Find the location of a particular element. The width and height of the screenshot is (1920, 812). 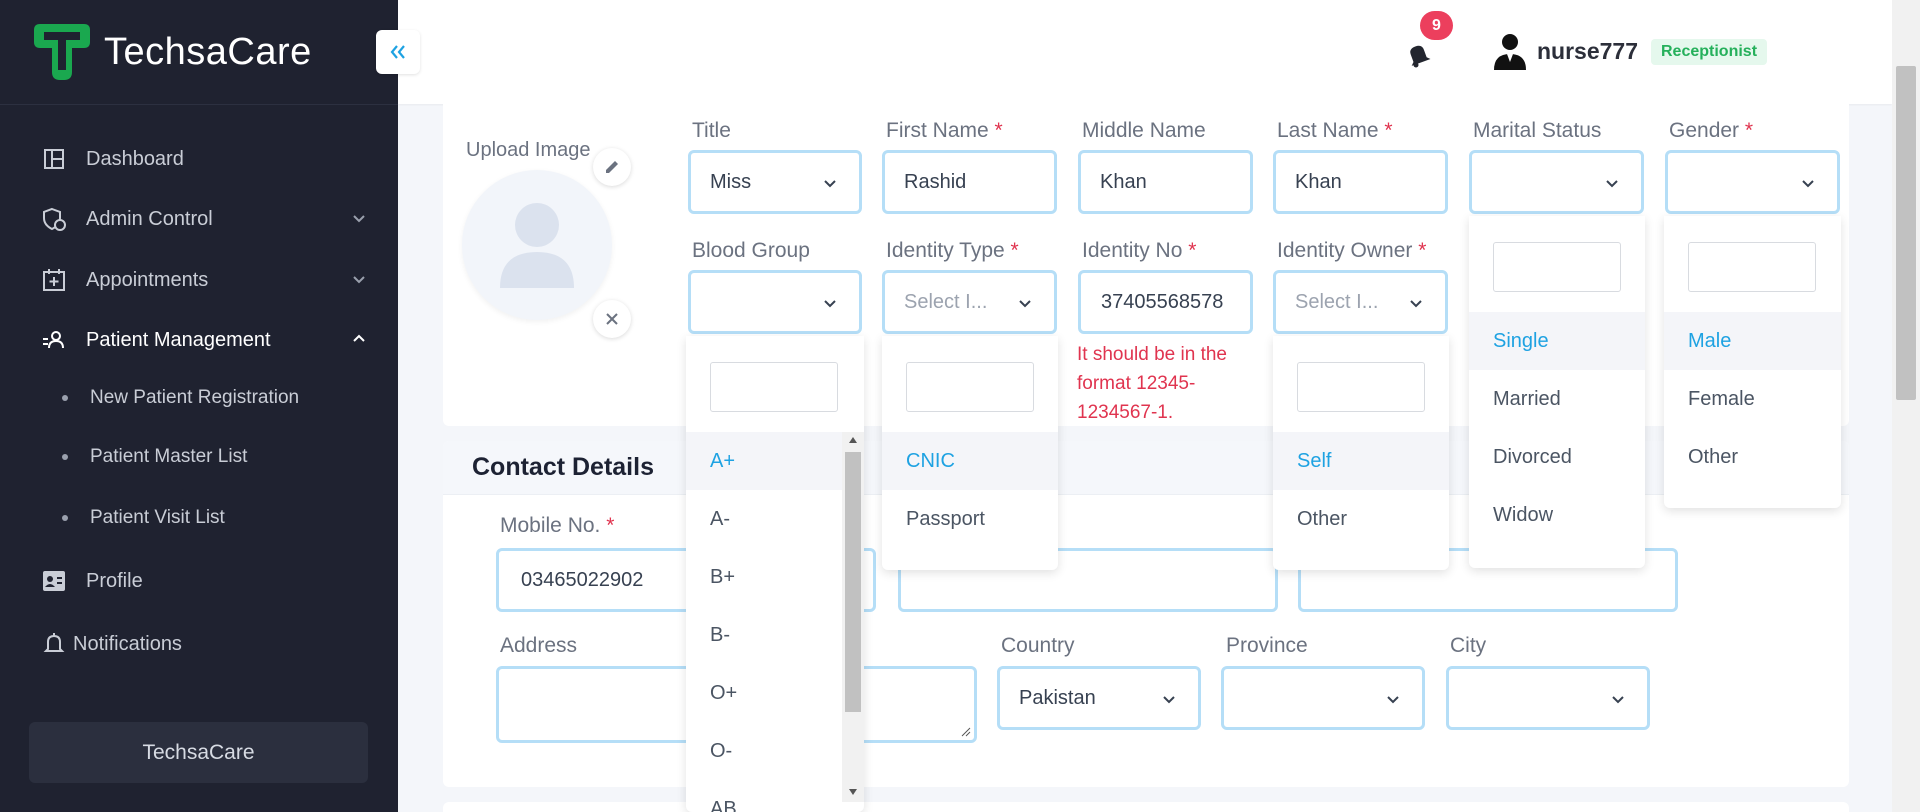

notification-bell-icon is located at coordinates (1418, 54).